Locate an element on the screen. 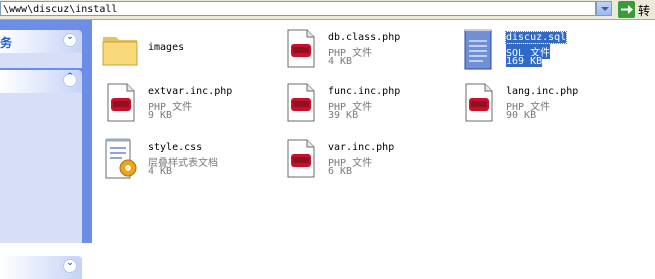 Image resolution: width=655 pixels, height=279 pixels. address-bar: \www\discuz\install 转 is located at coordinates (327, 10).